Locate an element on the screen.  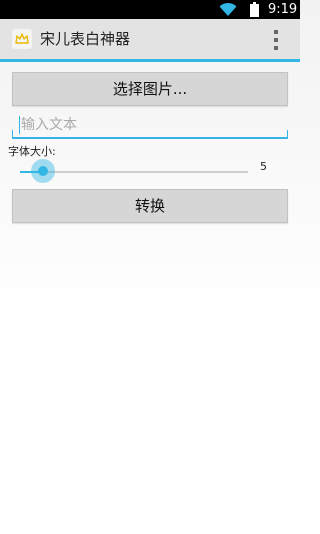
battery-icon is located at coordinates (254, 9).